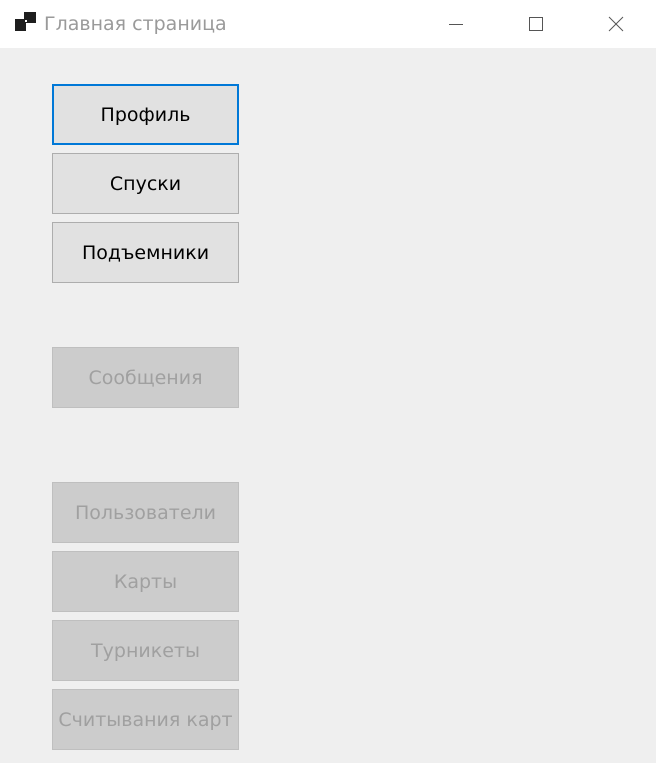 The width and height of the screenshot is (656, 763). I want to click on window-title: Главная страница, so click(135, 24).